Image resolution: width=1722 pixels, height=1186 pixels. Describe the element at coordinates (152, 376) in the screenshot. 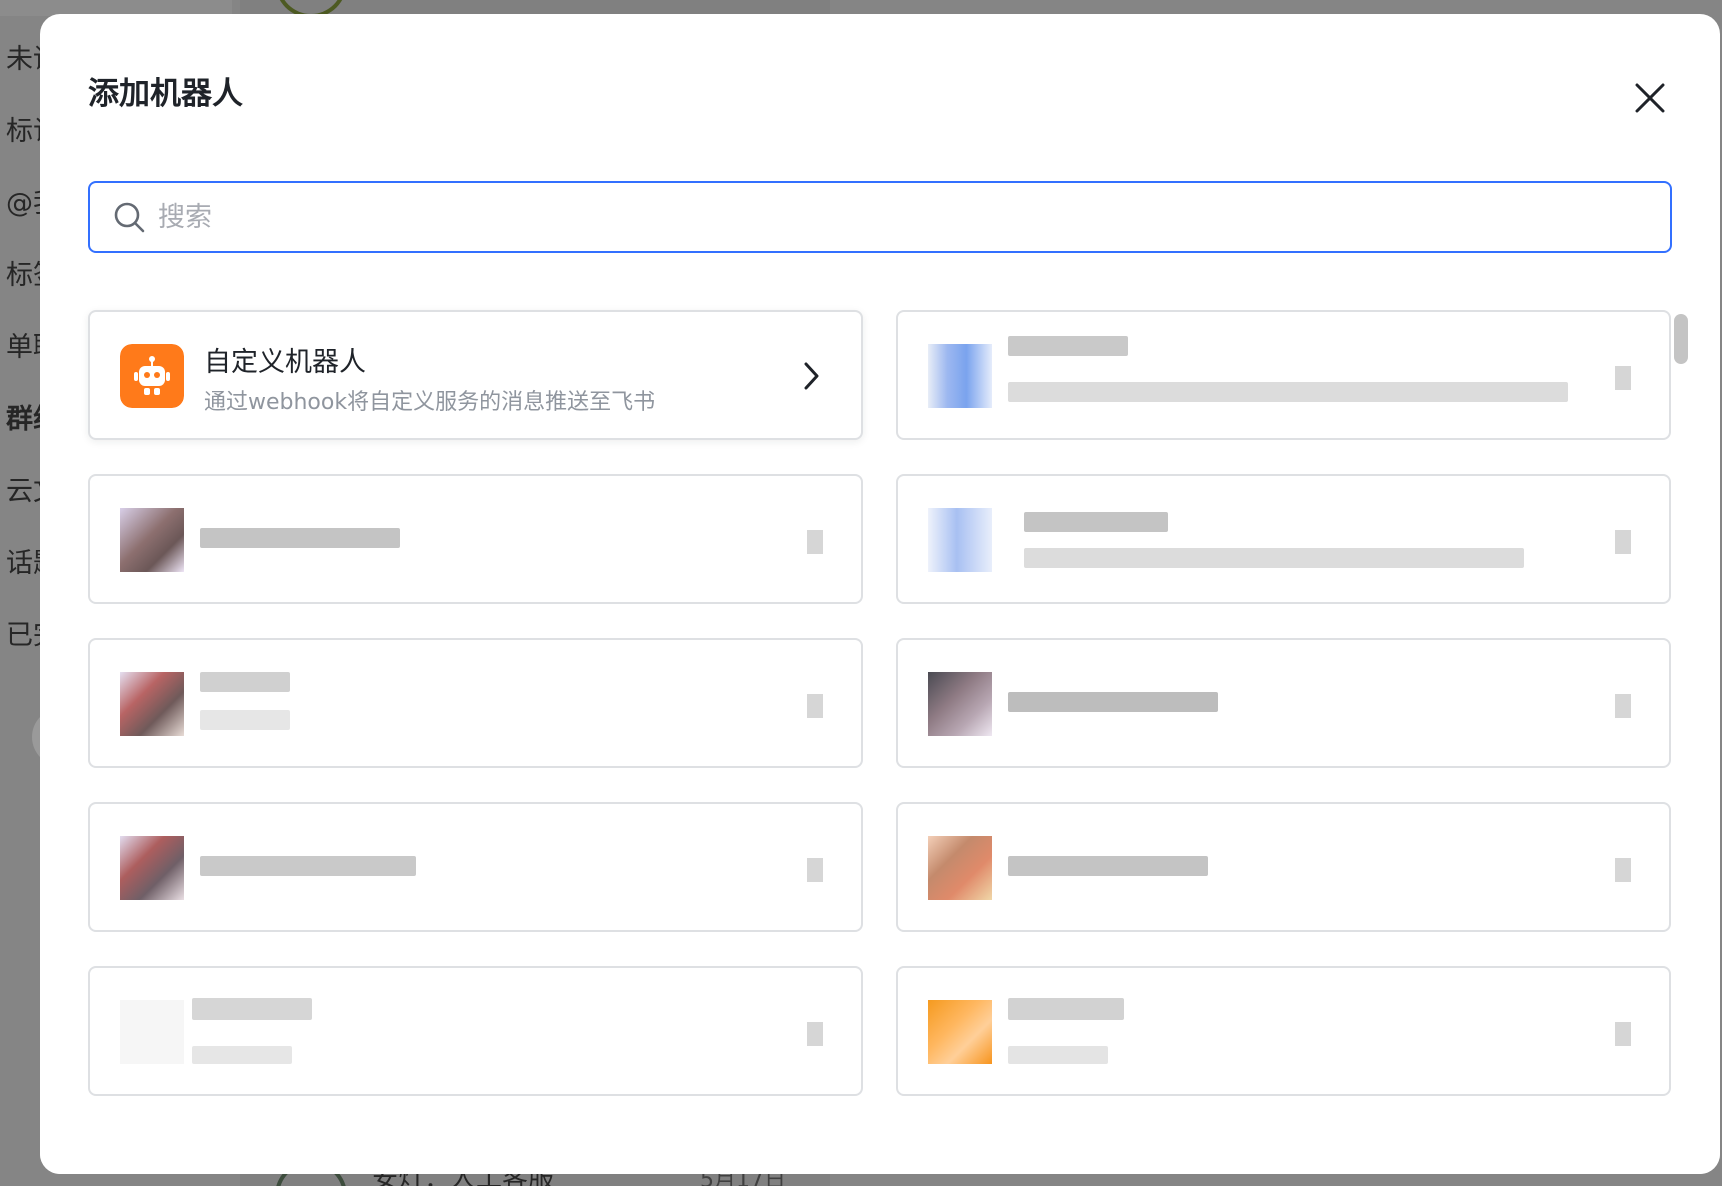

I see `robot-icon` at that location.